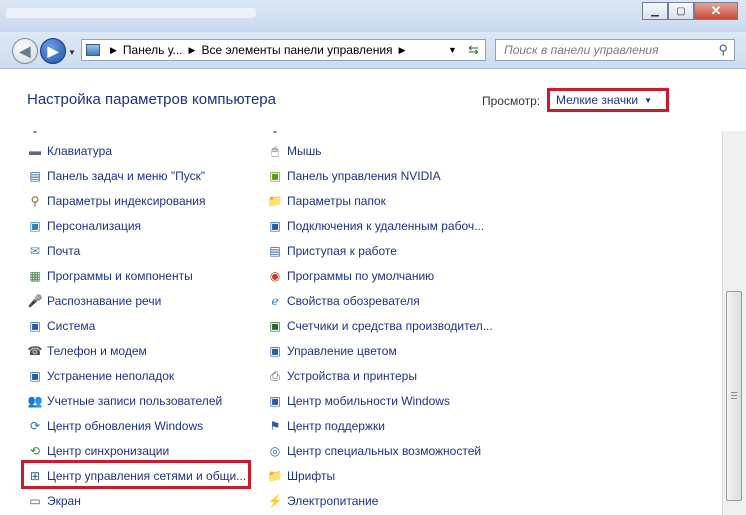 The height and width of the screenshot is (515, 746). I want to click on list-item: 🖱 Мышь, so click(294, 151).